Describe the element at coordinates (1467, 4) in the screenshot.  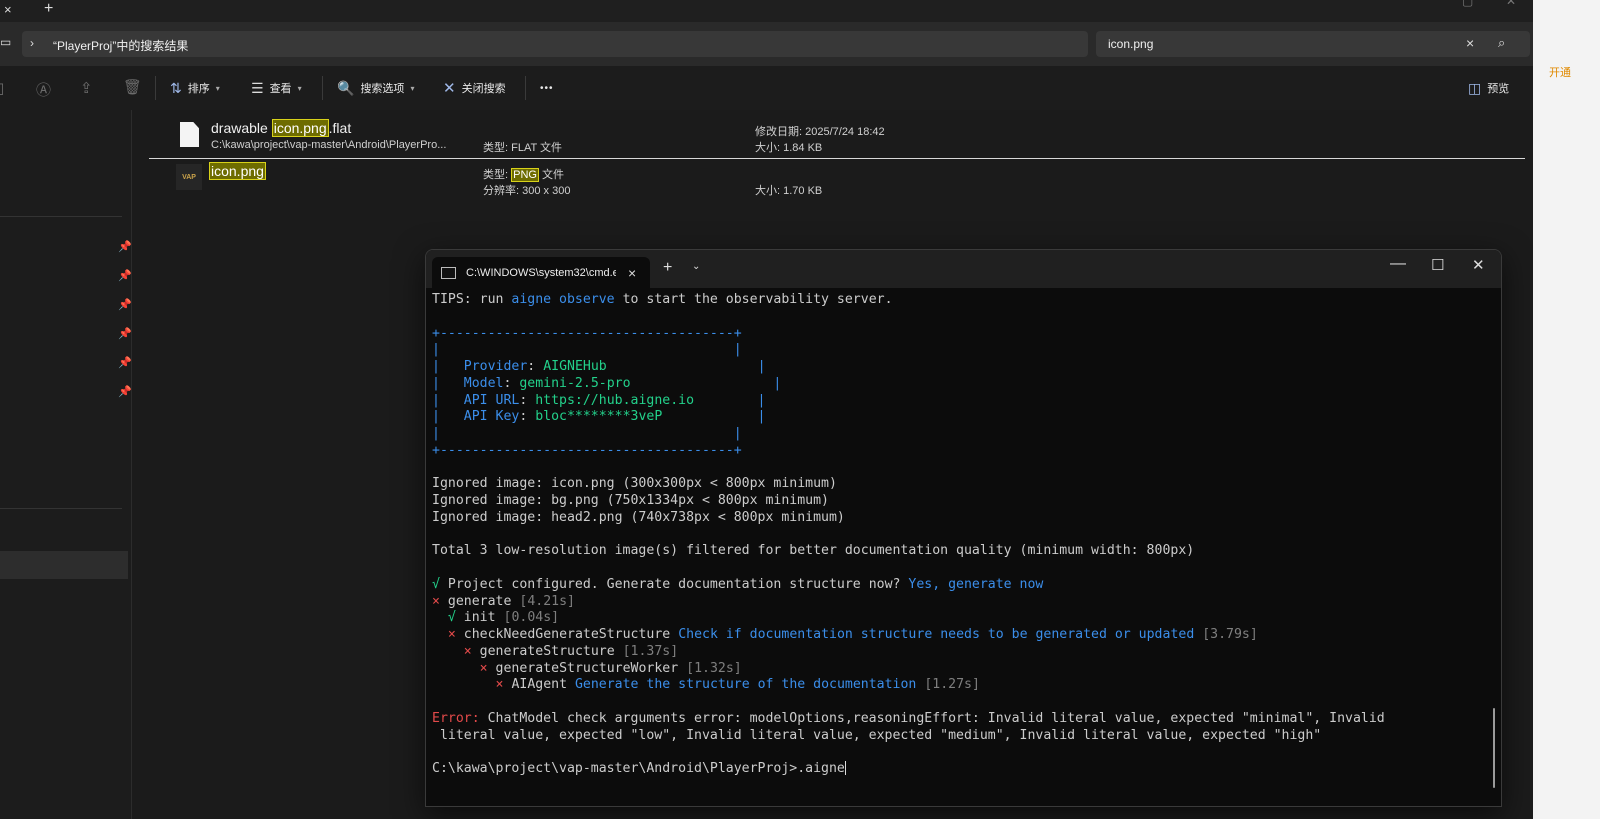
I see `maximize-icon: ▢` at that location.